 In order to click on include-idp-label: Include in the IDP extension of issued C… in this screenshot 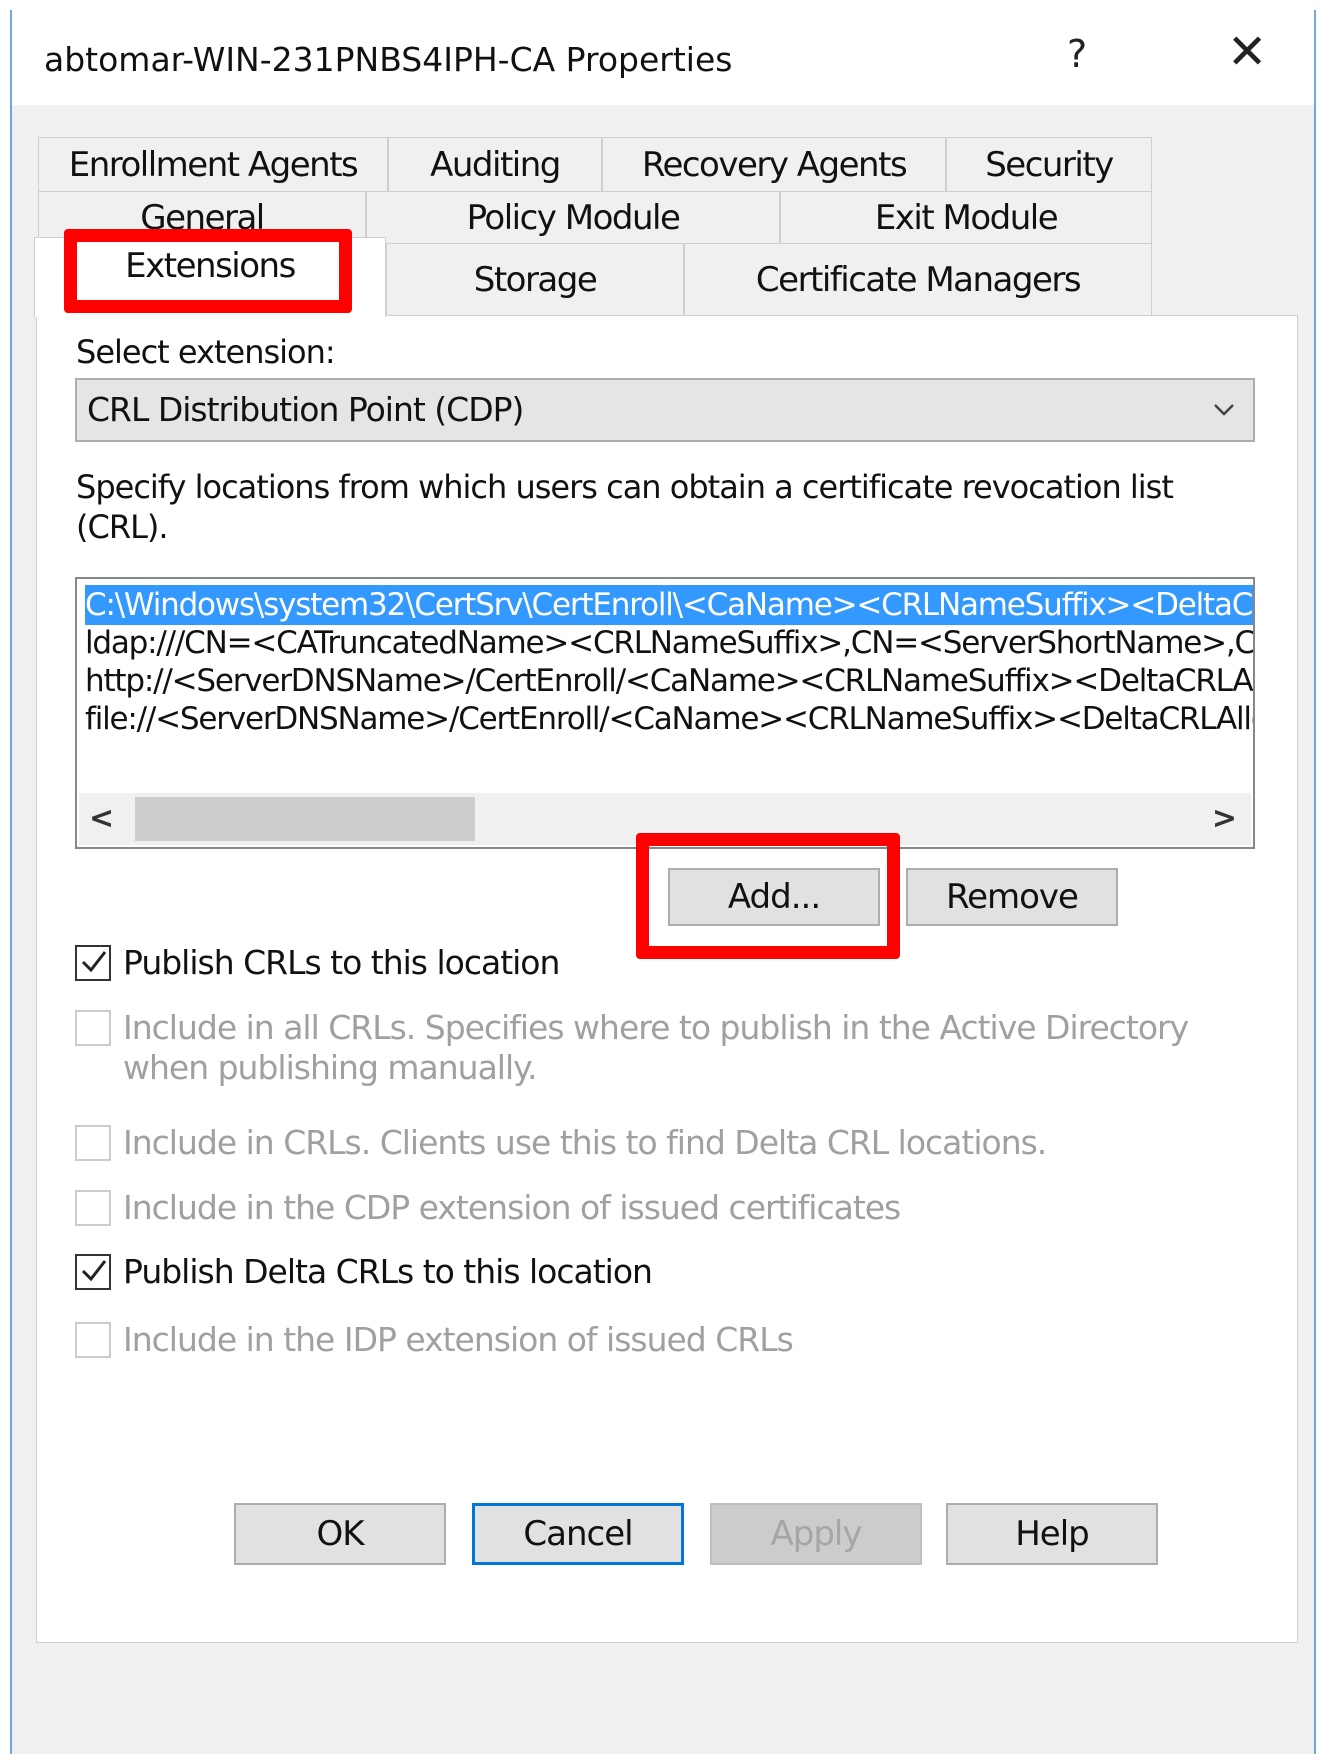, I will do `click(458, 1339)`.